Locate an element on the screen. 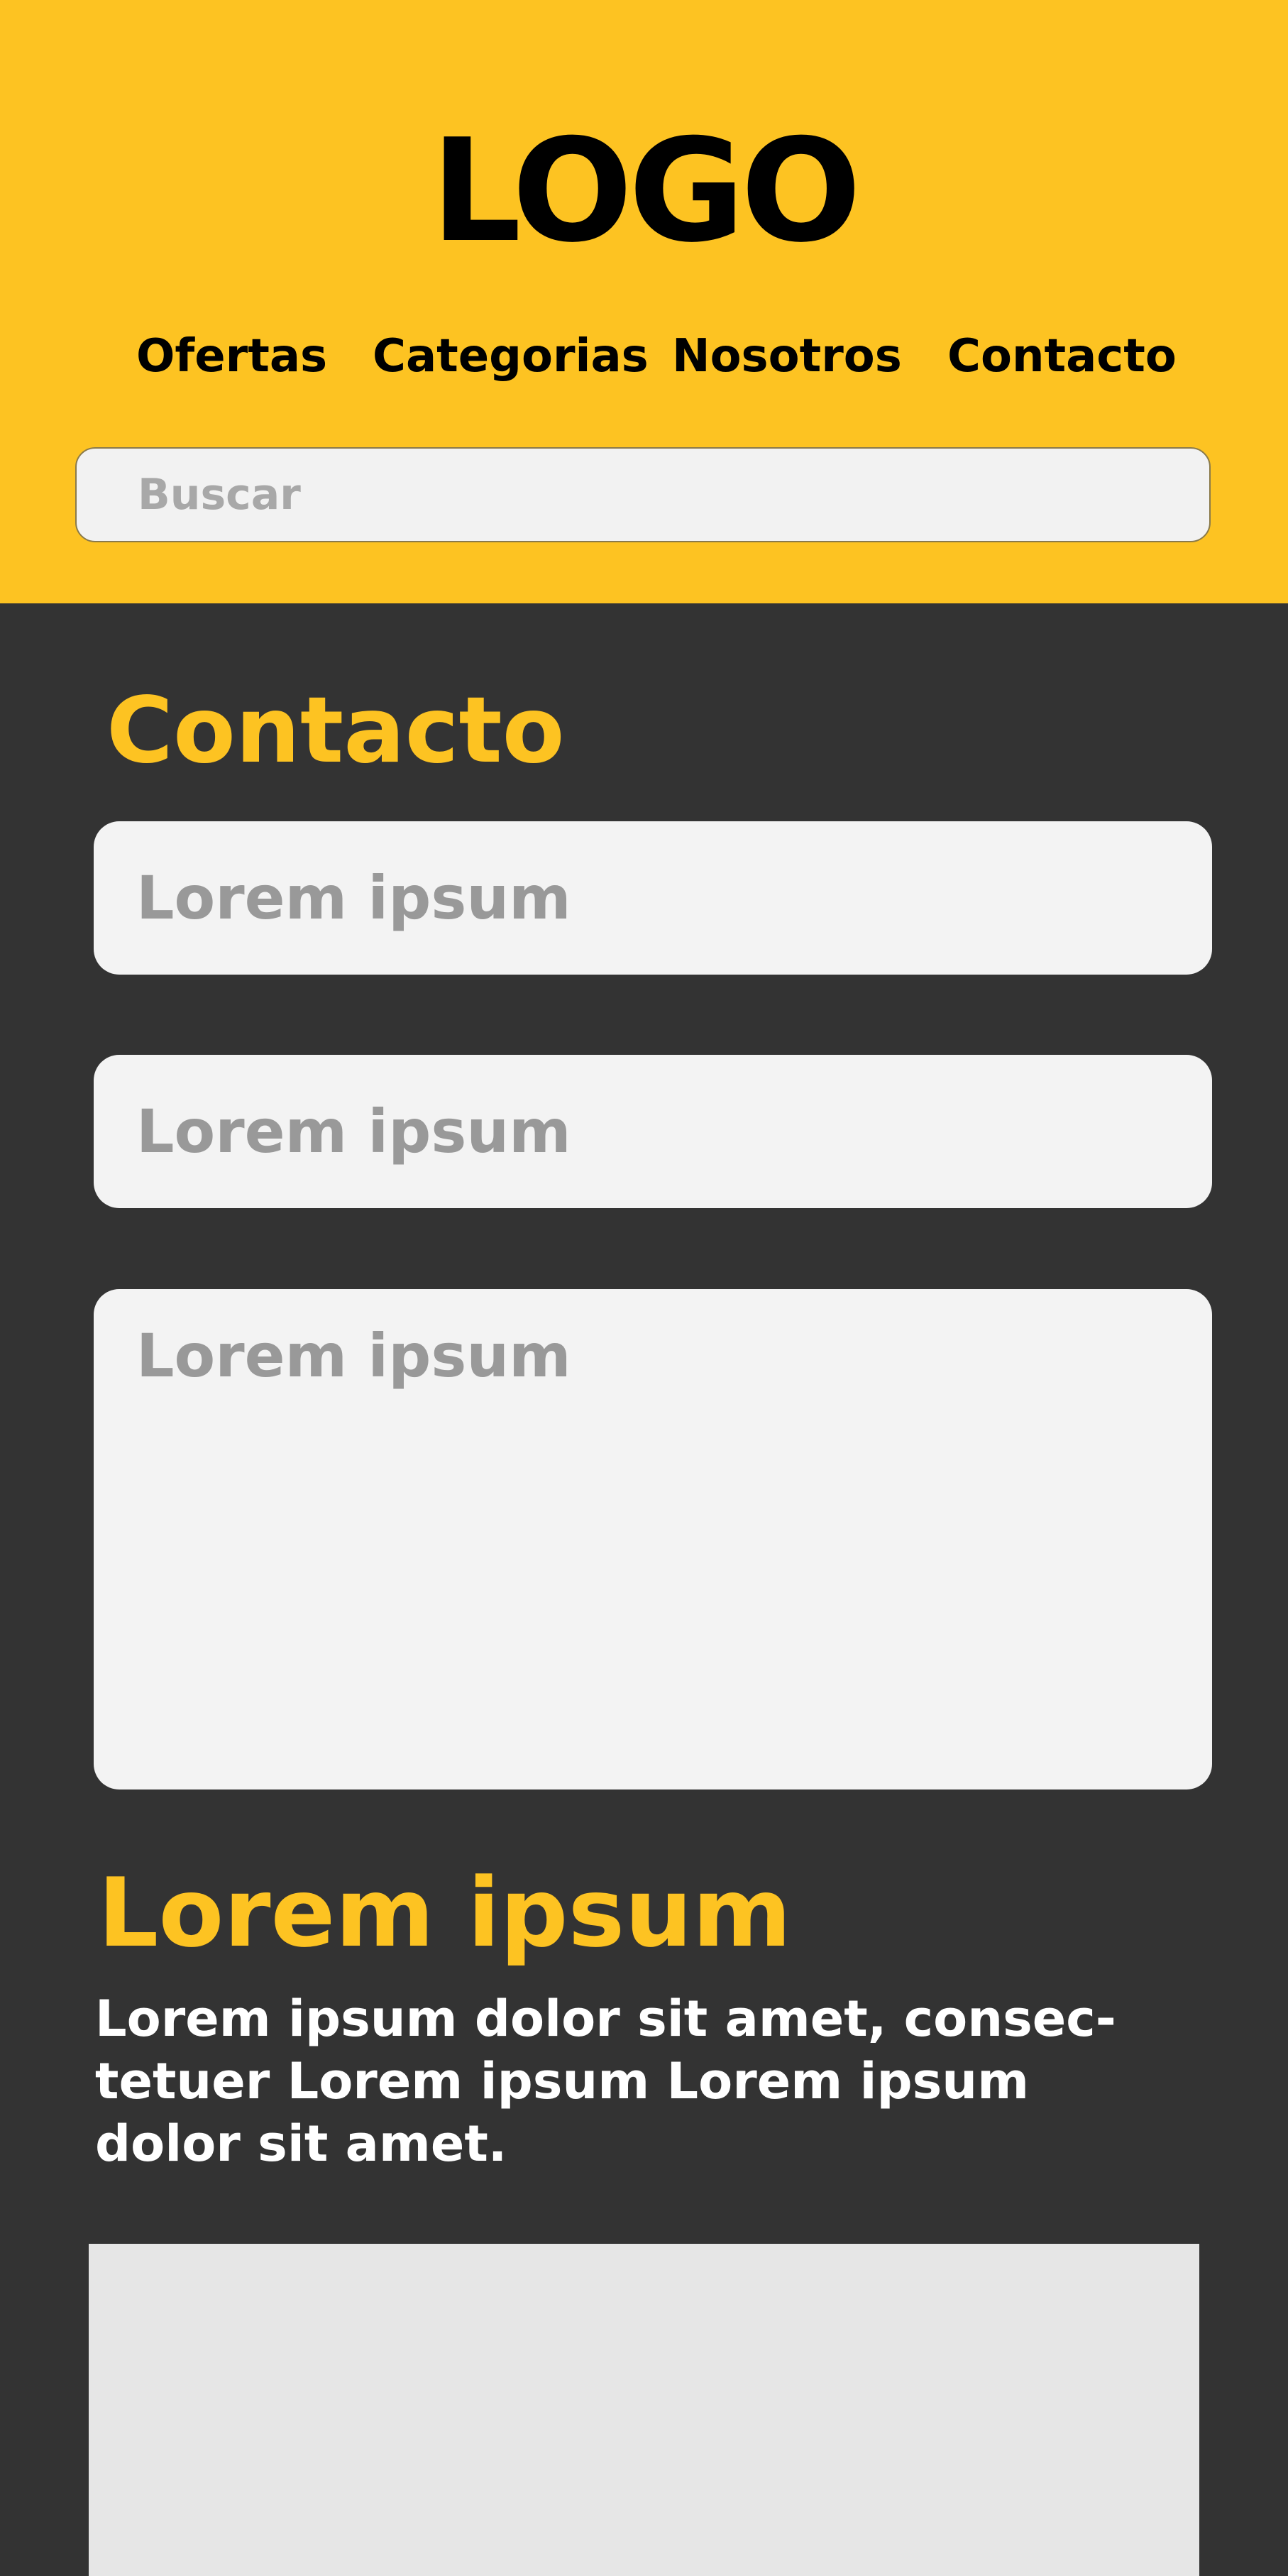  info-title: Lorem ipsum is located at coordinates (445, 1913).